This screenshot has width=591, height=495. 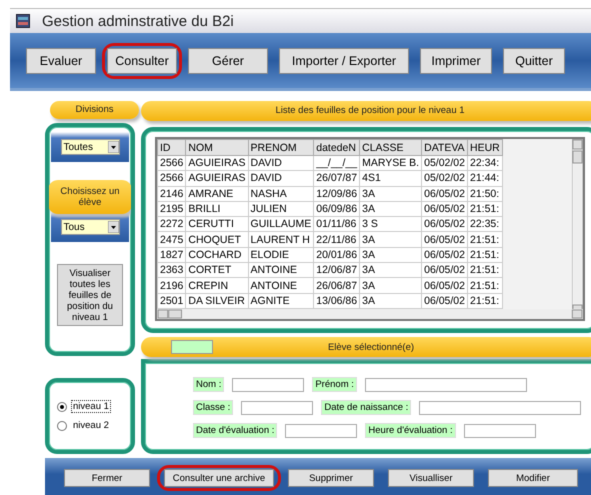 What do you see at coordinates (217, 240) in the screenshot?
I see `table-cell: CHOQUET` at bounding box center [217, 240].